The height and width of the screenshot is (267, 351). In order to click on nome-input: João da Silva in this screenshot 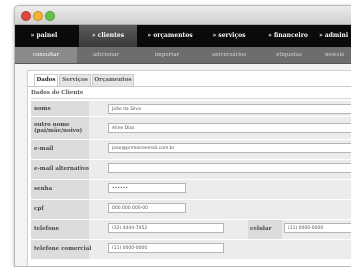, I will do `click(229, 109)`.